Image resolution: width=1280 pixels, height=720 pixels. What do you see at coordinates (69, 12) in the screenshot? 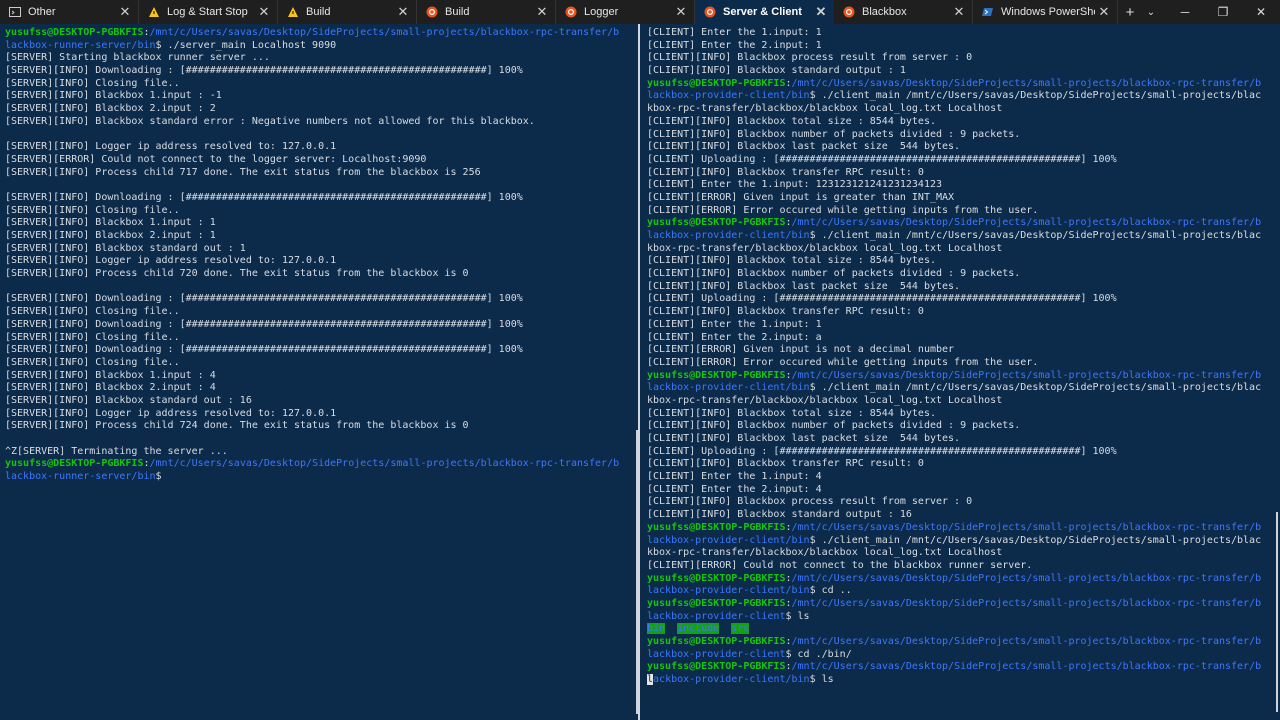
I see `tab-other: Other ✕` at bounding box center [69, 12].